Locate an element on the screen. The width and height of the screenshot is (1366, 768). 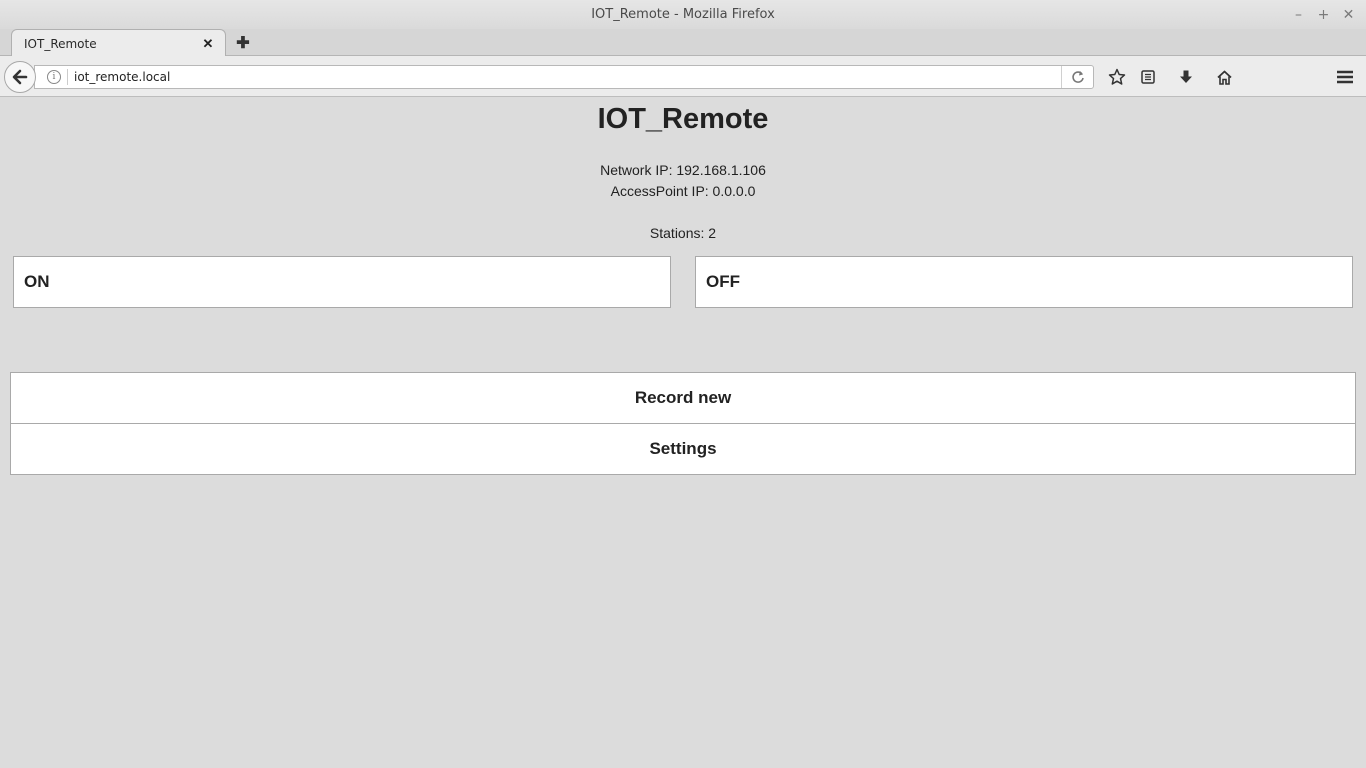
record-new-button: Record new is located at coordinates (683, 398).